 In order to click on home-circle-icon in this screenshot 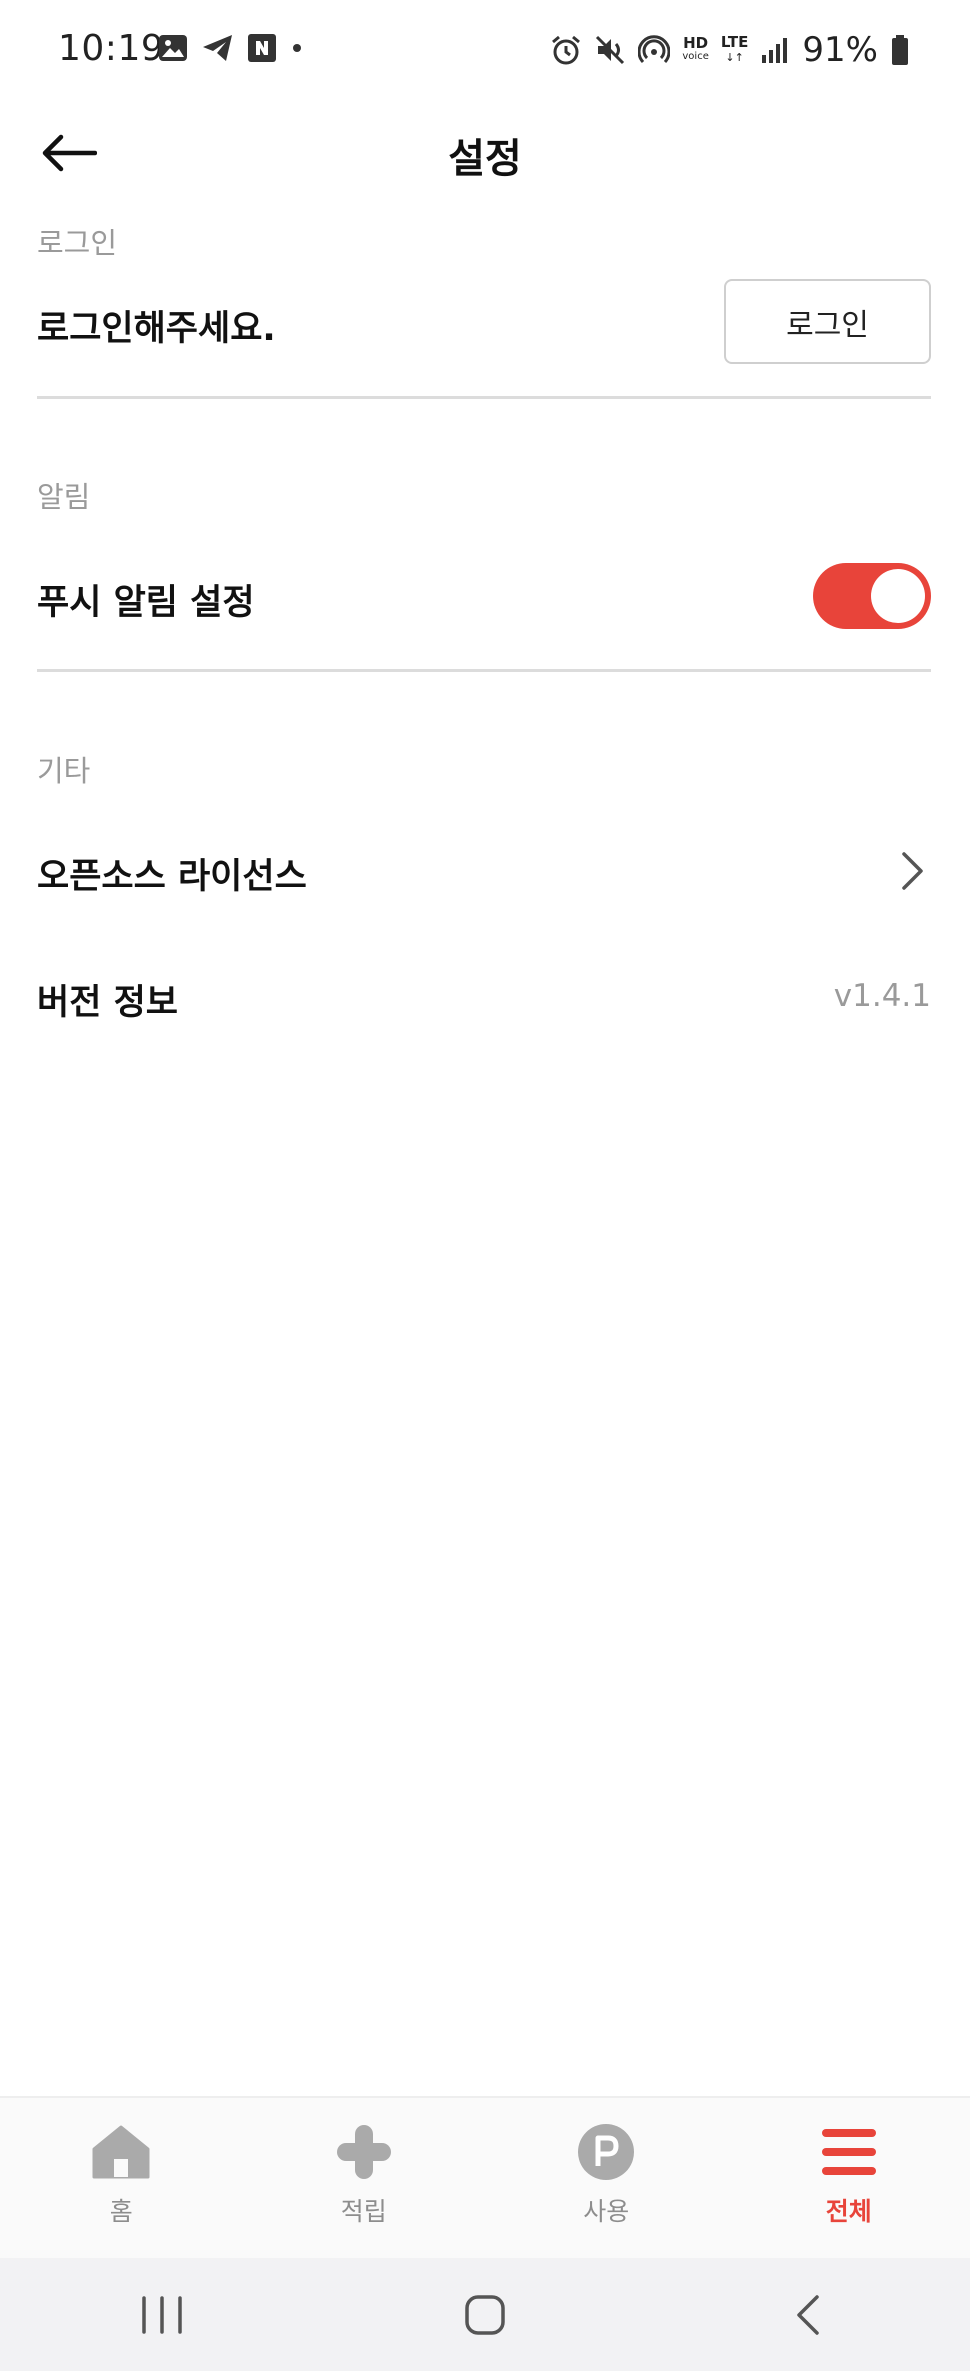, I will do `click(485, 2314)`.